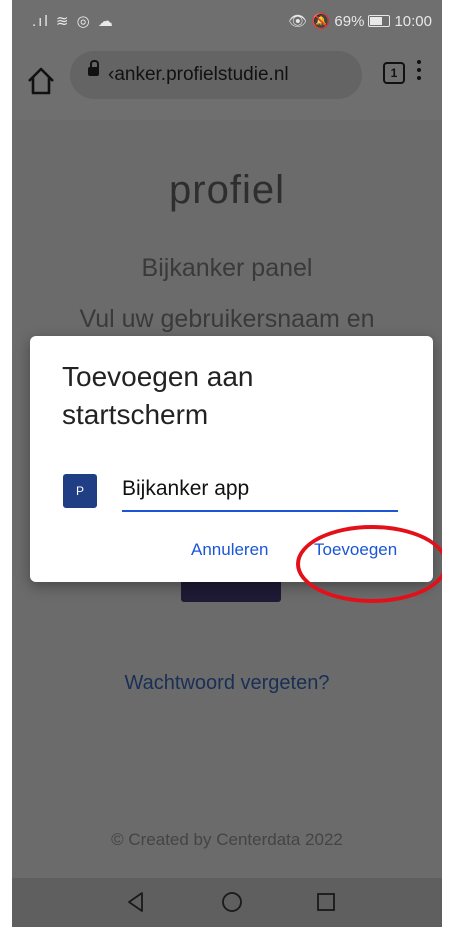 This screenshot has width=454, height=927. I want to click on android-nav-bar, so click(227, 902).